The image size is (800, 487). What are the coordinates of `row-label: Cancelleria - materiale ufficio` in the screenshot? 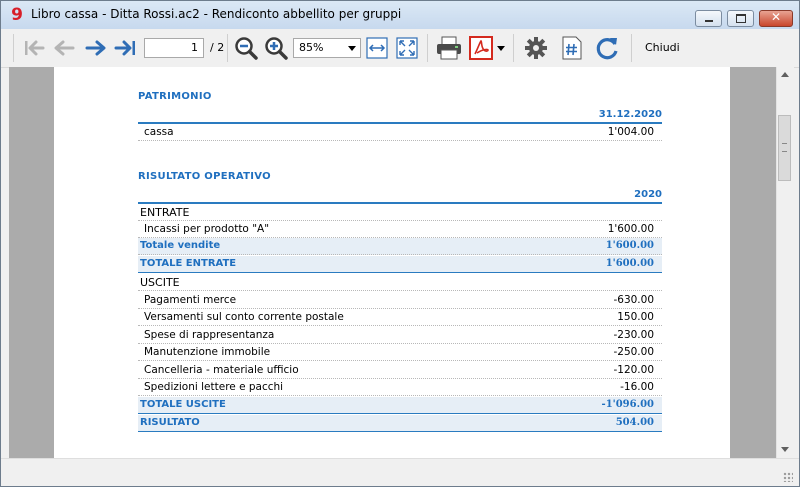 It's located at (221, 370).